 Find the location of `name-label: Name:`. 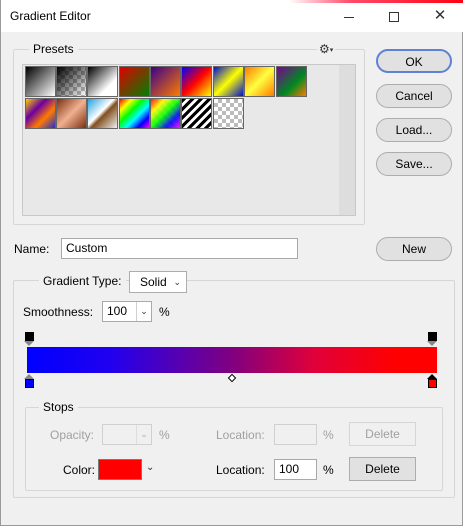

name-label: Name: is located at coordinates (32, 249).